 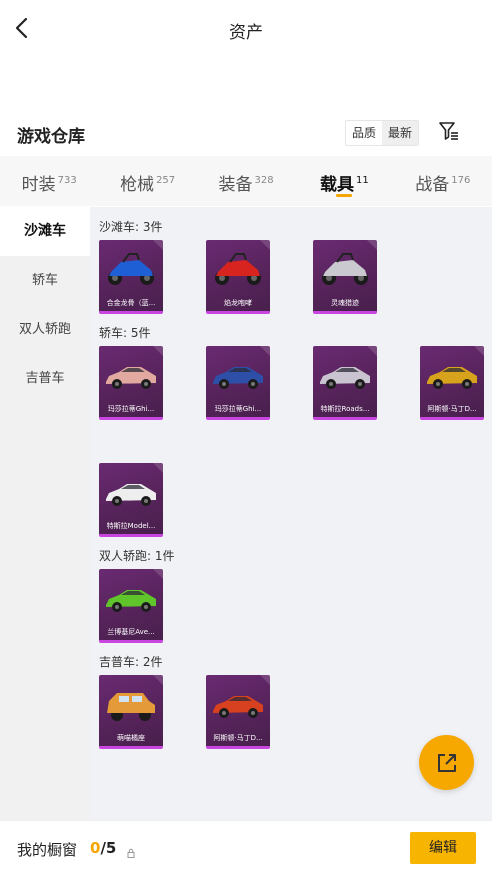 I want to click on lock-icon, so click(x=131, y=850).